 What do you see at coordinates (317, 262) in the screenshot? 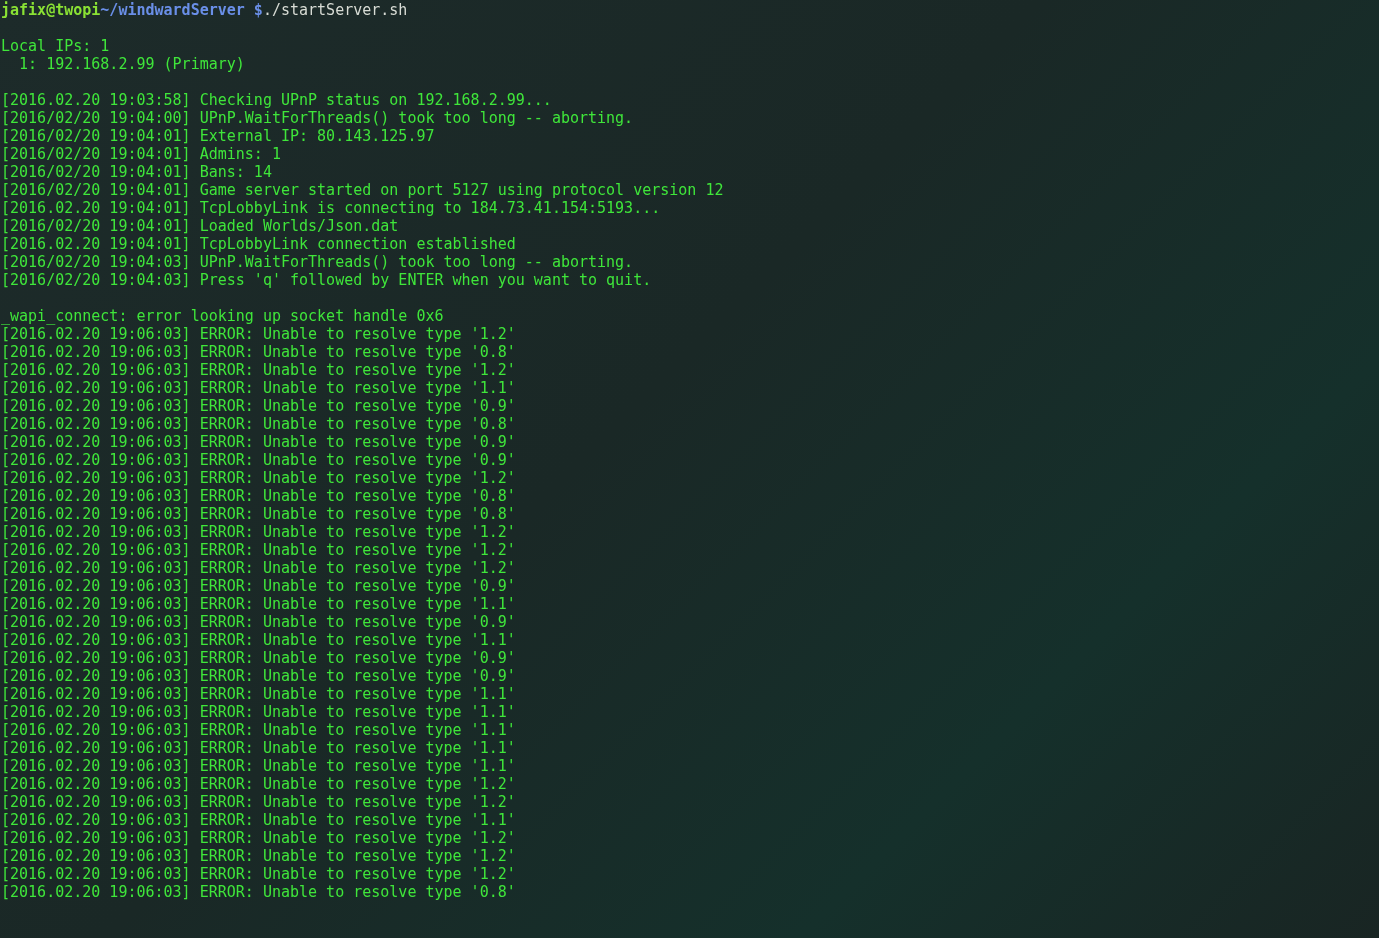
I see `output-line: [2016/02/20 19:04:03] UPnP.WaitForThreads() took too long -- aborting.` at bounding box center [317, 262].